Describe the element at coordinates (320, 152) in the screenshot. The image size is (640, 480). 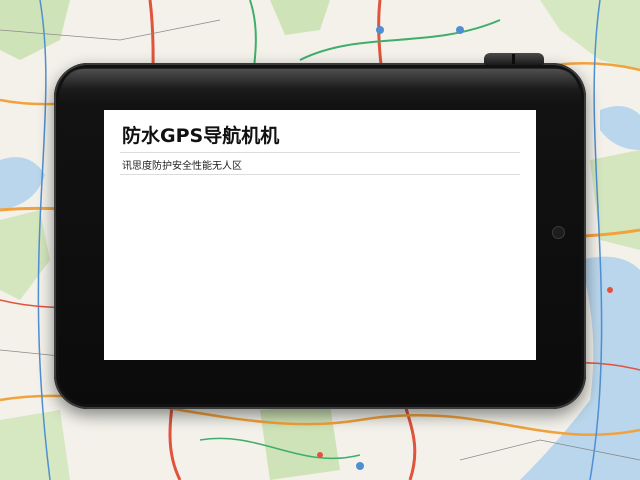
I see `title-divider` at that location.